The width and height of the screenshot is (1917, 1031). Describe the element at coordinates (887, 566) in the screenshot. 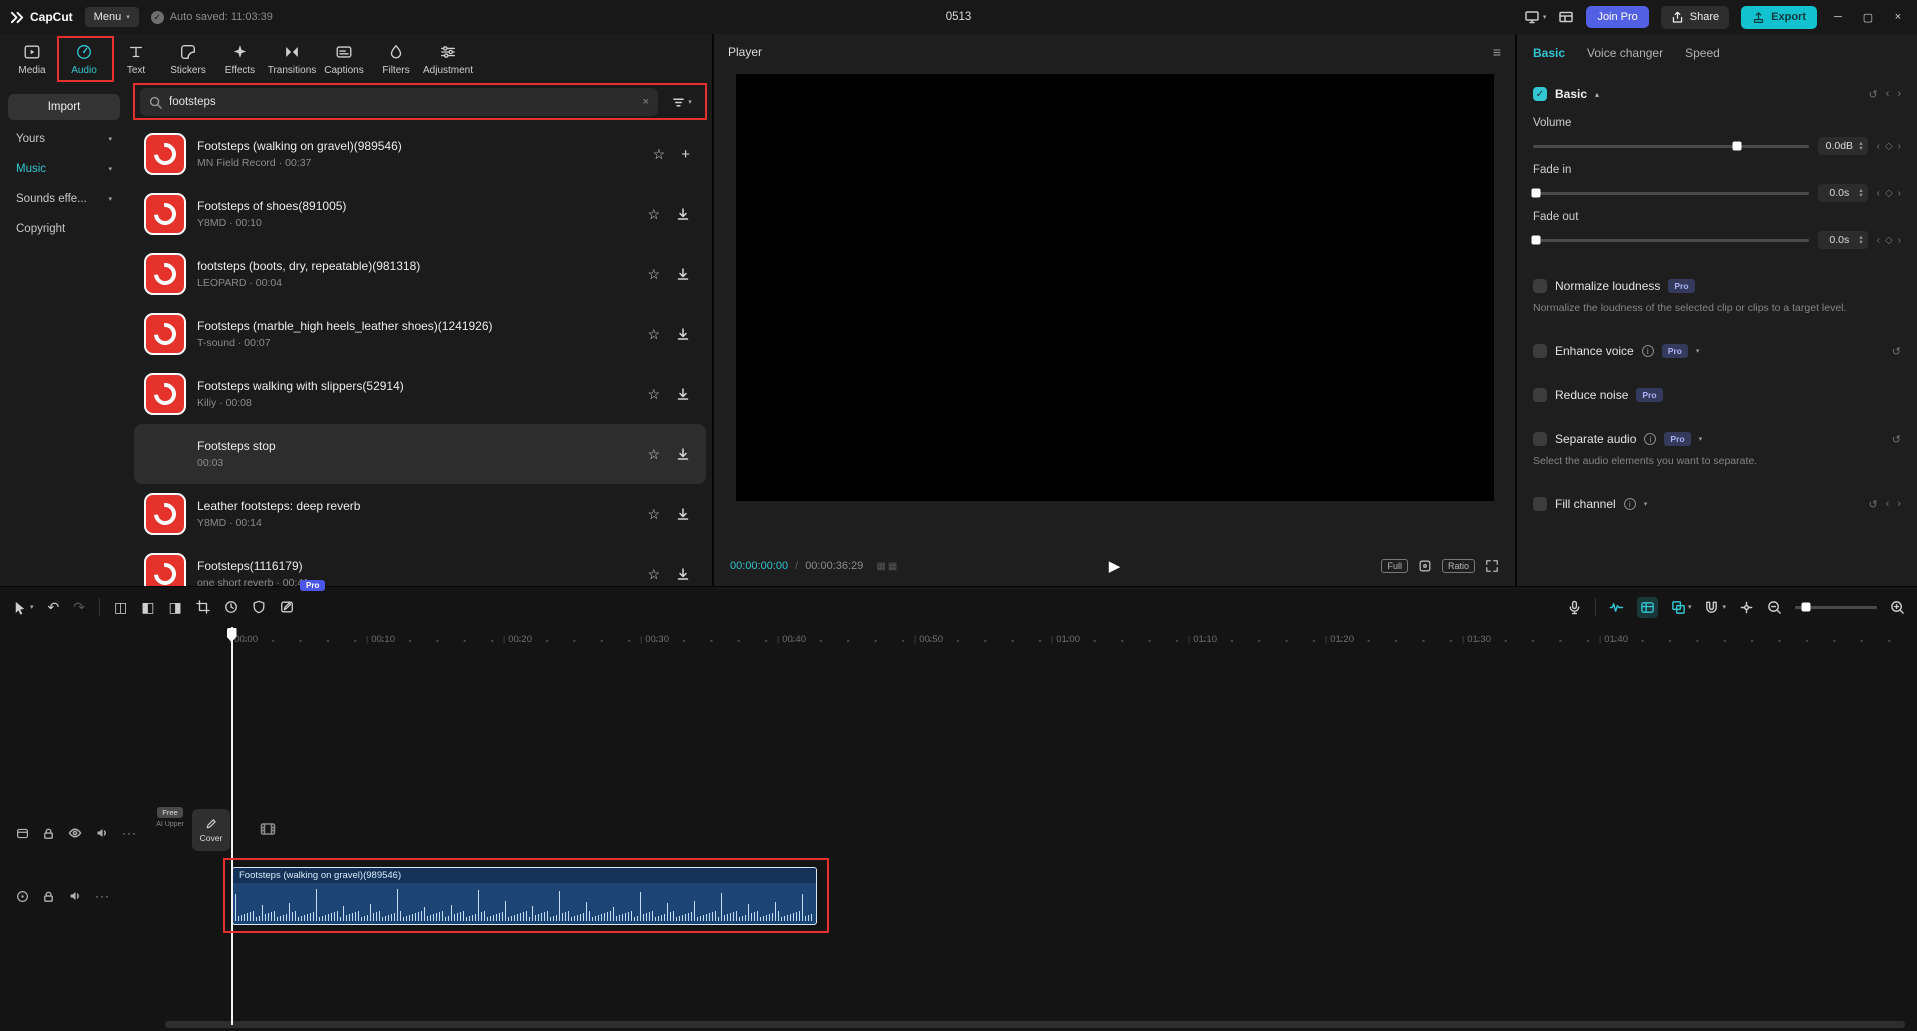

I see `frame-view-icons: ▦▦` at that location.